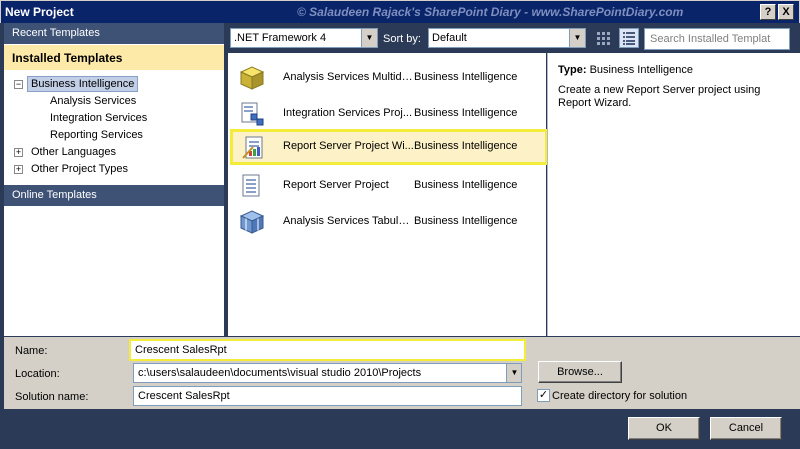  Describe the element at coordinates (114, 33) in the screenshot. I see `recent-templates-header: Recent Templates` at that location.